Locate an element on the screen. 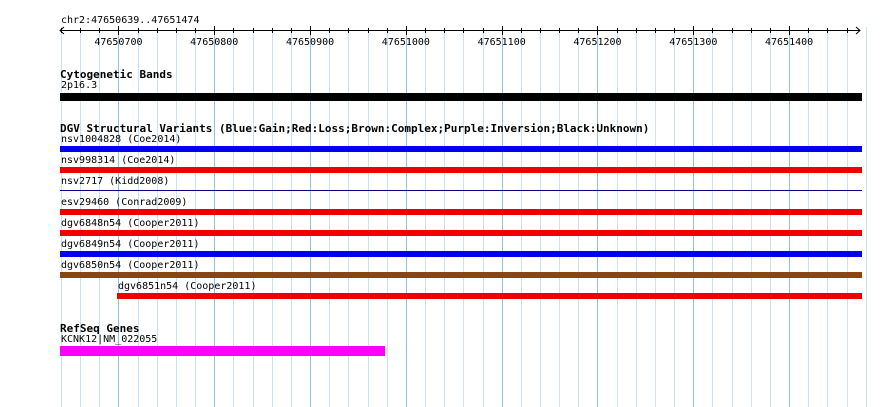 The width and height of the screenshot is (890, 407). feature-label: esv29460 (Conrad2009) is located at coordinates (124, 202).